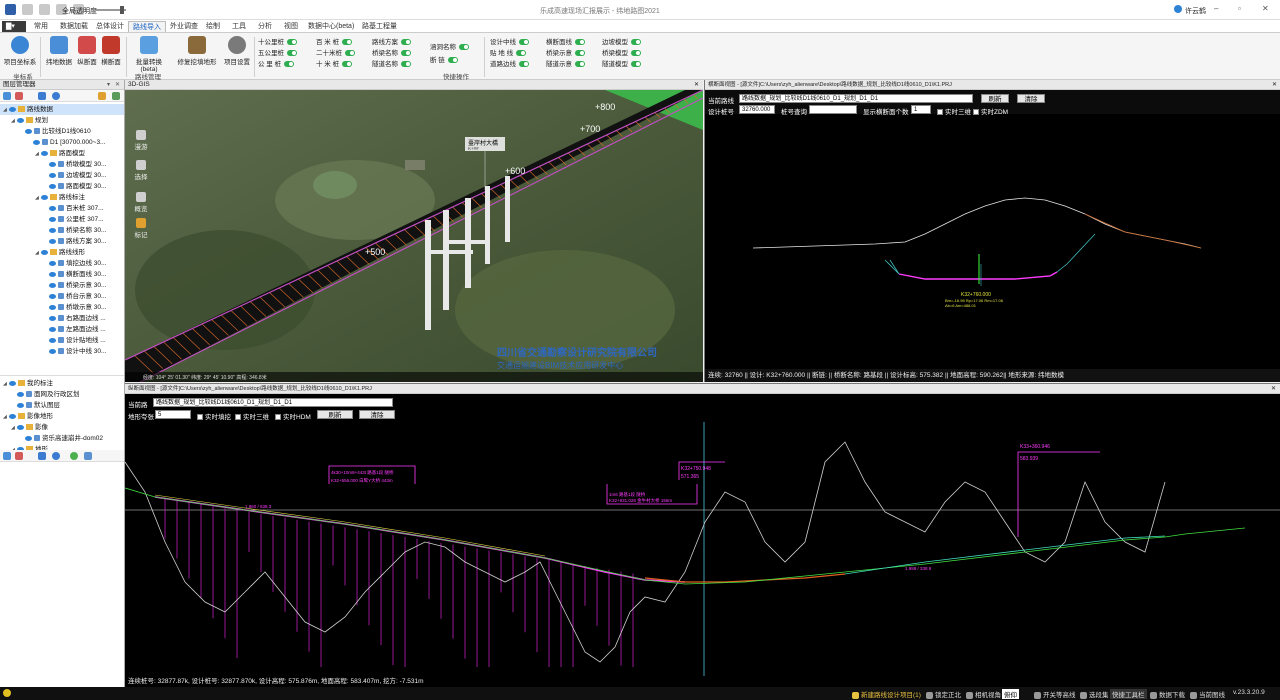 This screenshot has width=1280, height=700. Describe the element at coordinates (62, 394) in the screenshot. I see `layer-tree-item: 面网及行政区划` at that location.